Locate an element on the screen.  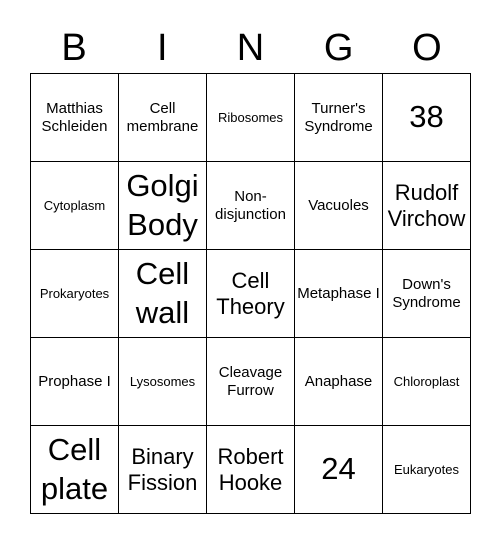
bingo-cell: Matthias Schleiden is located at coordinates (75, 118).